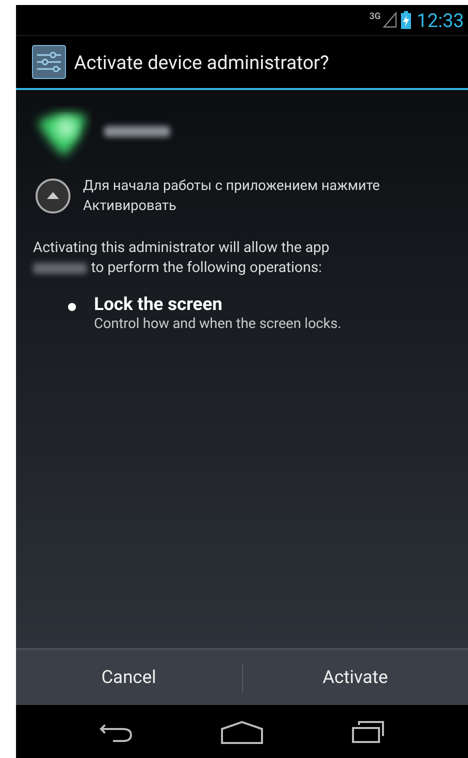 This screenshot has height=758, width=468. What do you see at coordinates (389, 20) in the screenshot?
I see `signal-icon` at bounding box center [389, 20].